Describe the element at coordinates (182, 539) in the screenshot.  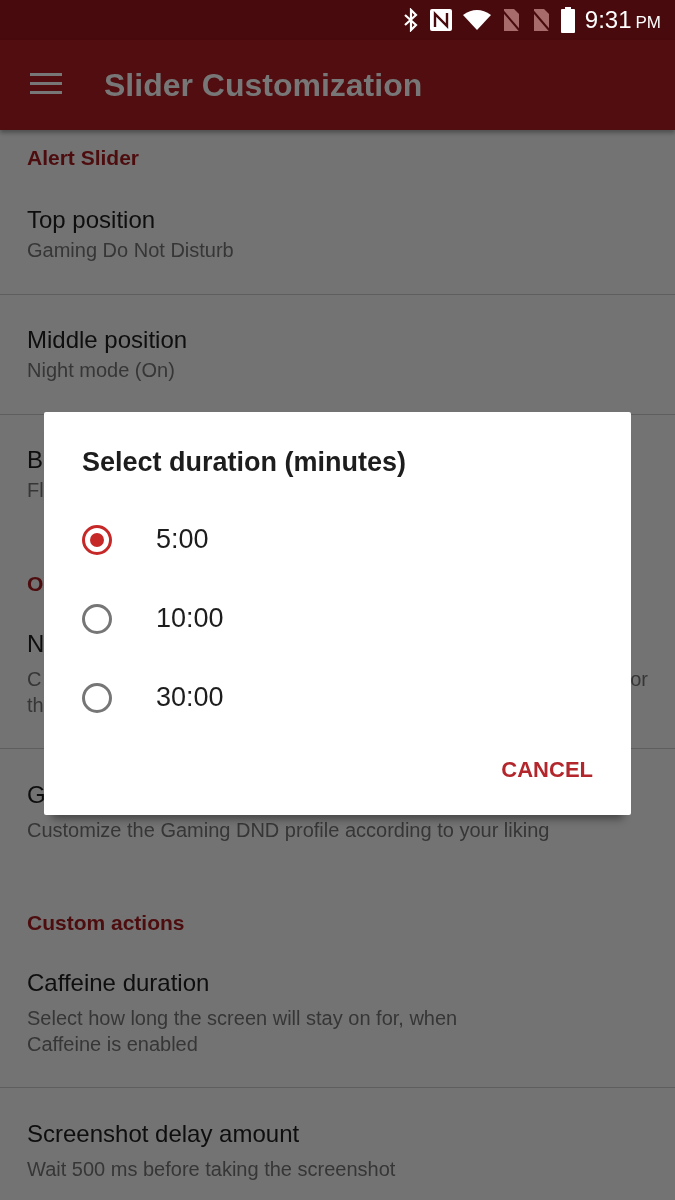
I see `option-label: 5:00` at that location.